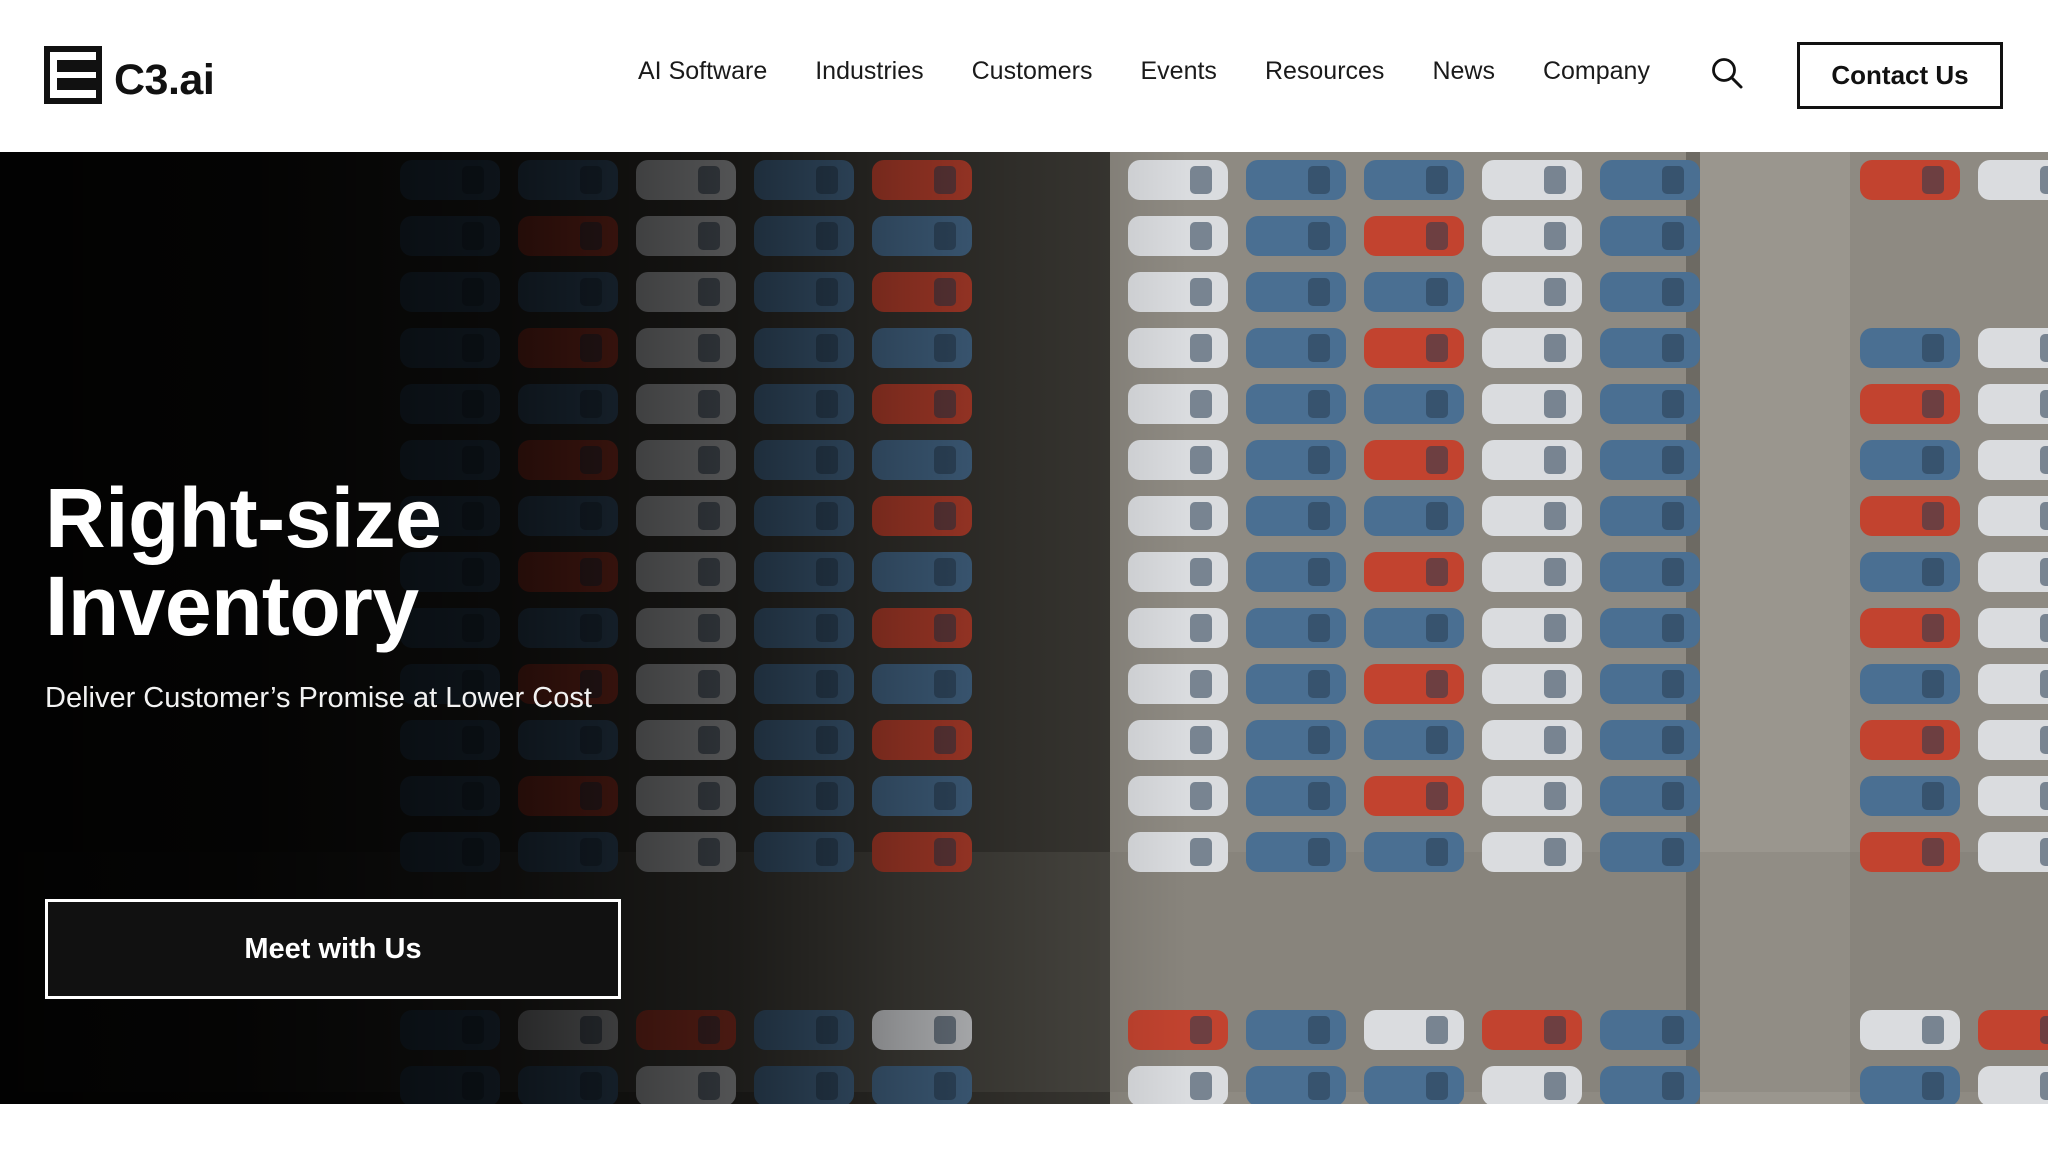 Image resolution: width=2048 pixels, height=1152 pixels. Describe the element at coordinates (318, 698) in the screenshot. I see `hero-subtitle: Deliver Customer’s Promise at Lower Cost` at that location.